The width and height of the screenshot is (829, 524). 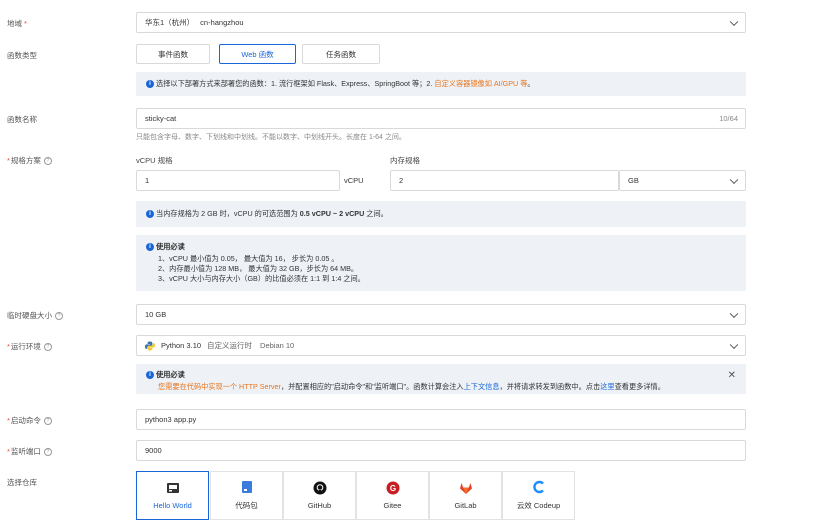 What do you see at coordinates (728, 118) in the screenshot?
I see `char-counter: 10/64` at bounding box center [728, 118].